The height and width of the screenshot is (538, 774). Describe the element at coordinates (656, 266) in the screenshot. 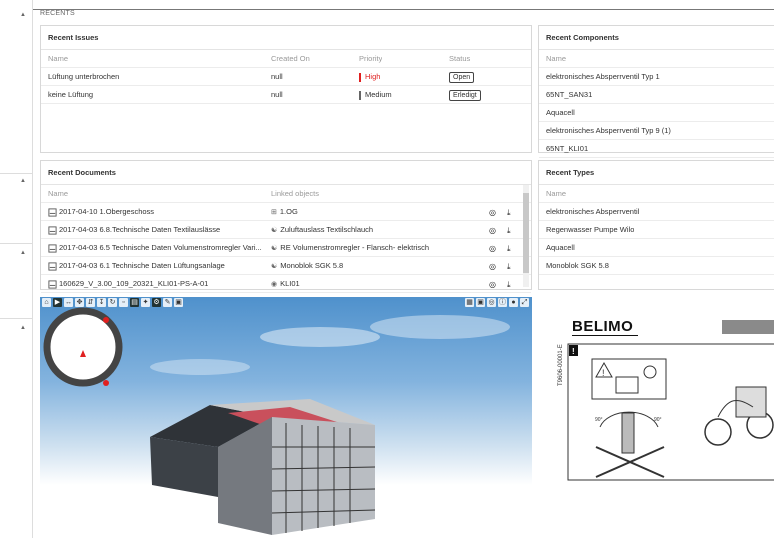

I see `list-item: Monoblok SGK 5.8` at that location.